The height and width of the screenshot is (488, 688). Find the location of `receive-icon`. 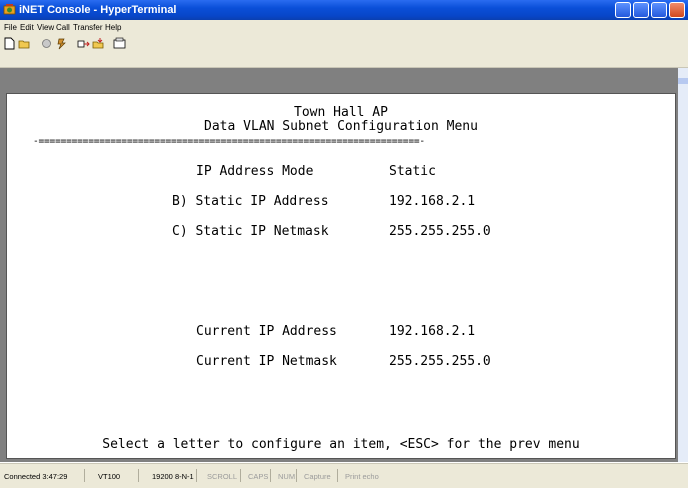

receive-icon is located at coordinates (98, 43).